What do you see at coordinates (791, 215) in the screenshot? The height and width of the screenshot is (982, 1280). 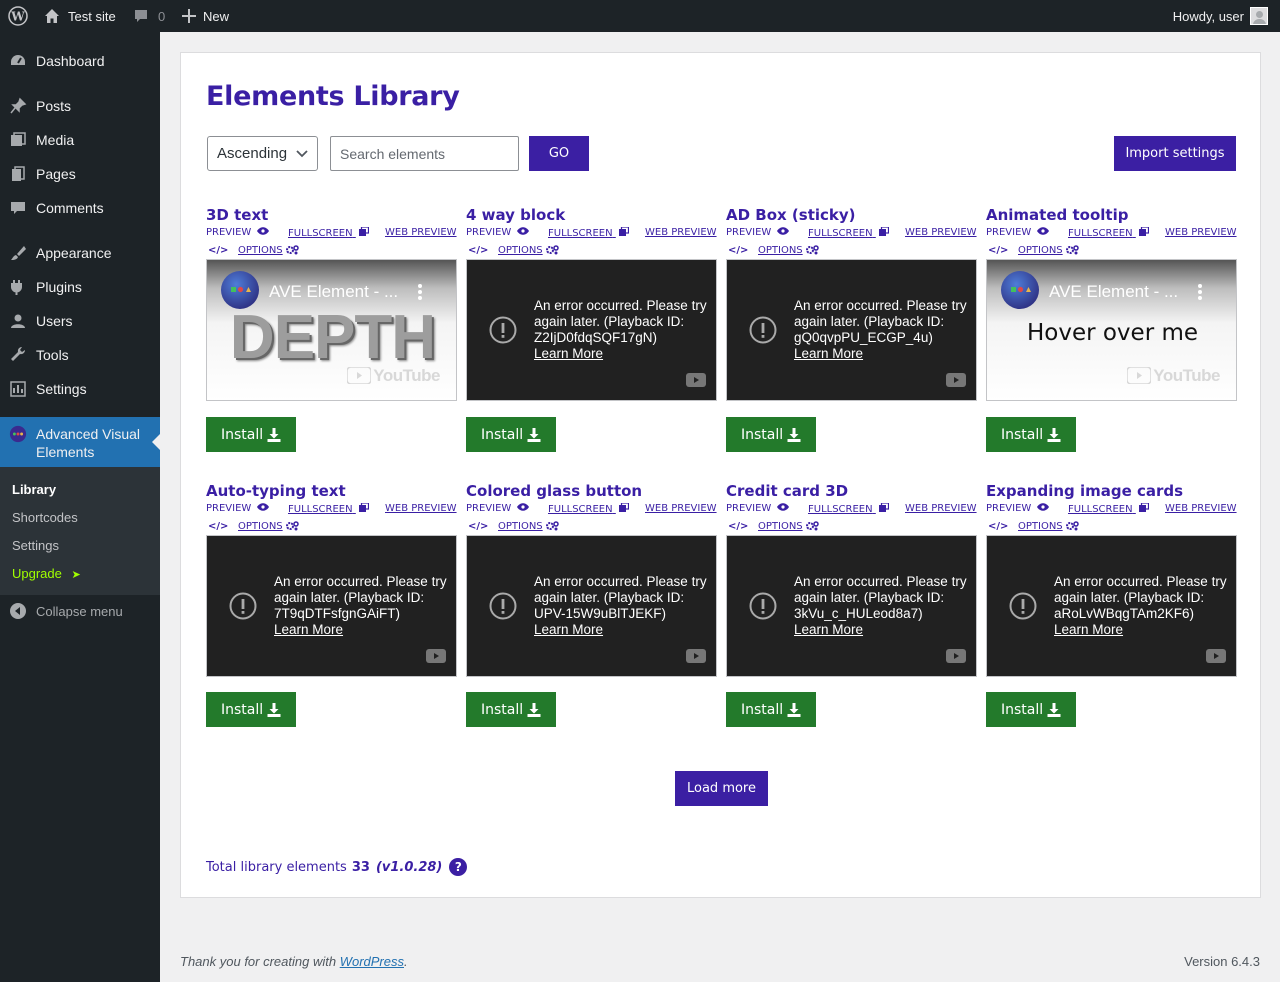 I see `card-title: AD Box (sticky)` at bounding box center [791, 215].